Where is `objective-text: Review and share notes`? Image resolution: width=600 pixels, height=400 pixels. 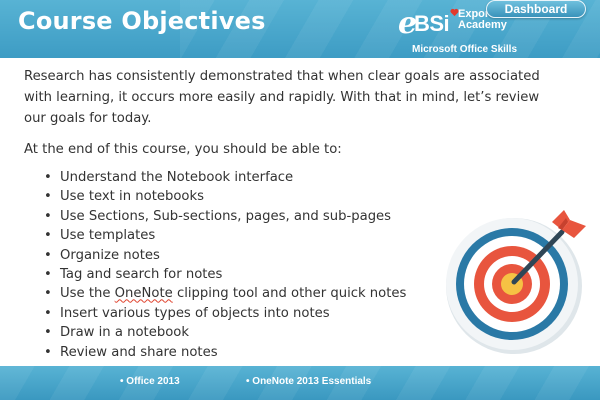 objective-text: Review and share notes is located at coordinates (139, 352).